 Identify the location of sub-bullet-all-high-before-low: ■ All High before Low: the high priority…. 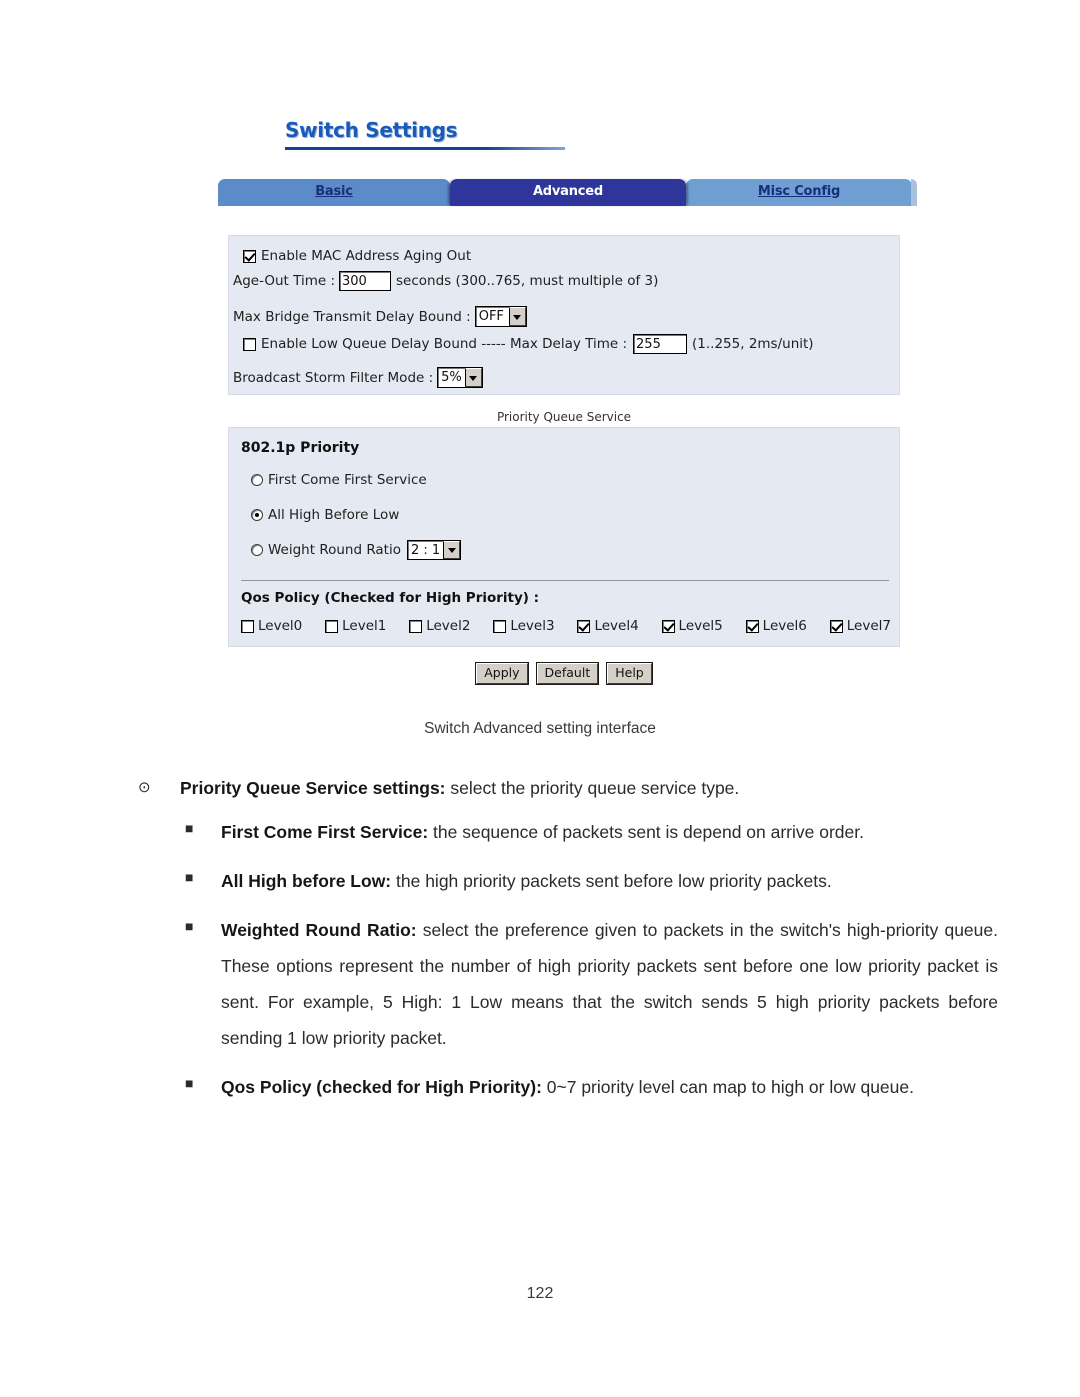
(591, 881).